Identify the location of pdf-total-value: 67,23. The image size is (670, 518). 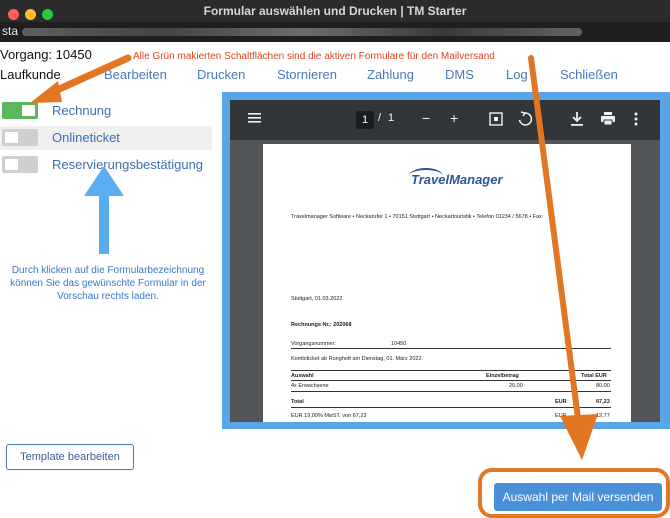
(603, 402).